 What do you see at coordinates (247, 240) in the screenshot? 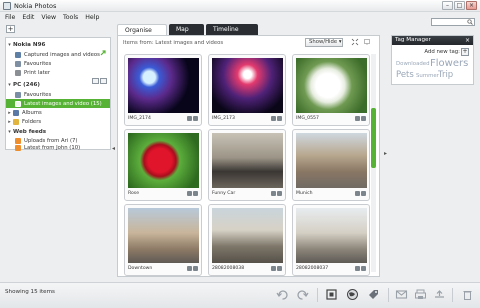
I see `thumbnail: 28082008038` at bounding box center [247, 240].